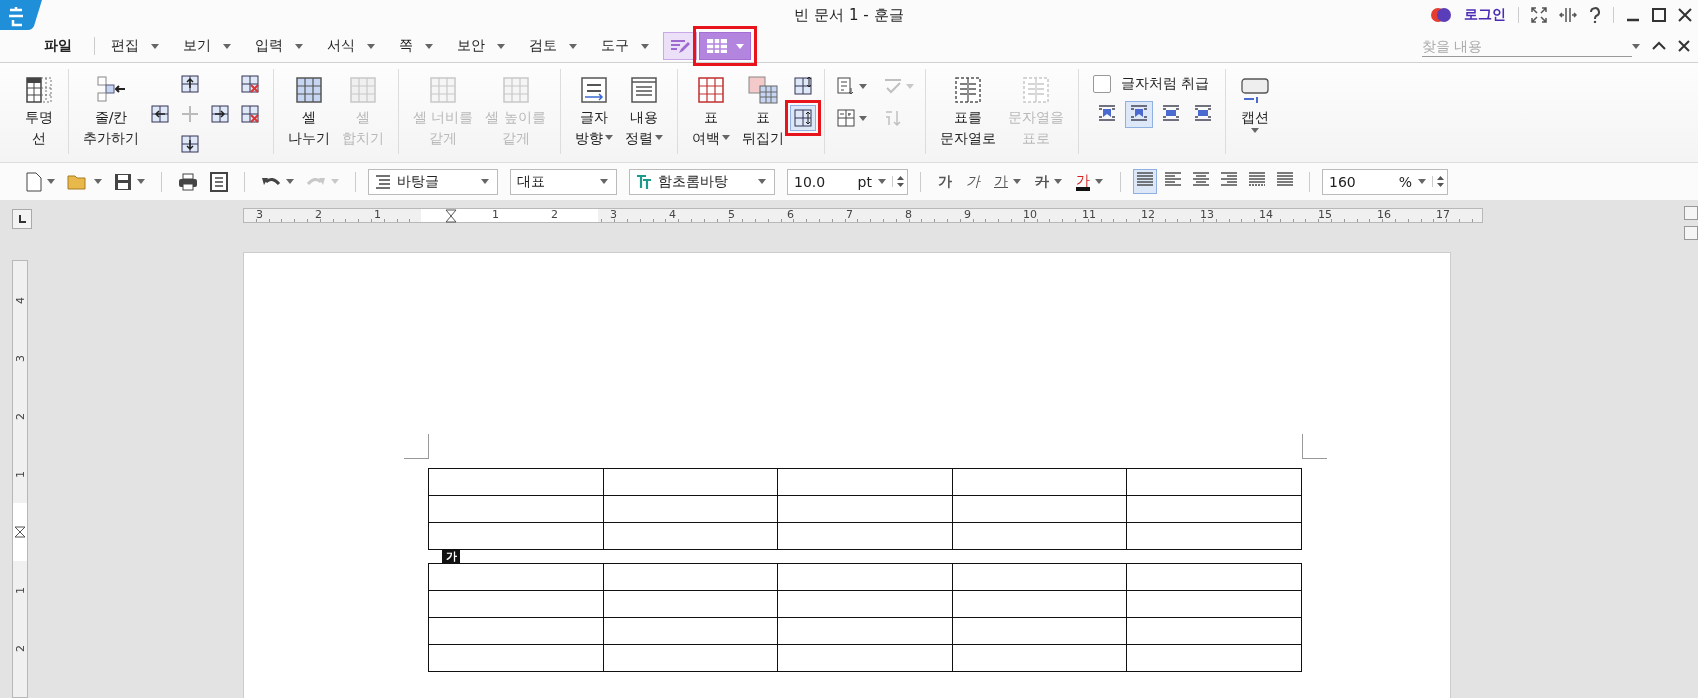 This screenshot has height=698, width=1698. Describe the element at coordinates (279, 46) in the screenshot. I see `menu-tab: 입력` at that location.